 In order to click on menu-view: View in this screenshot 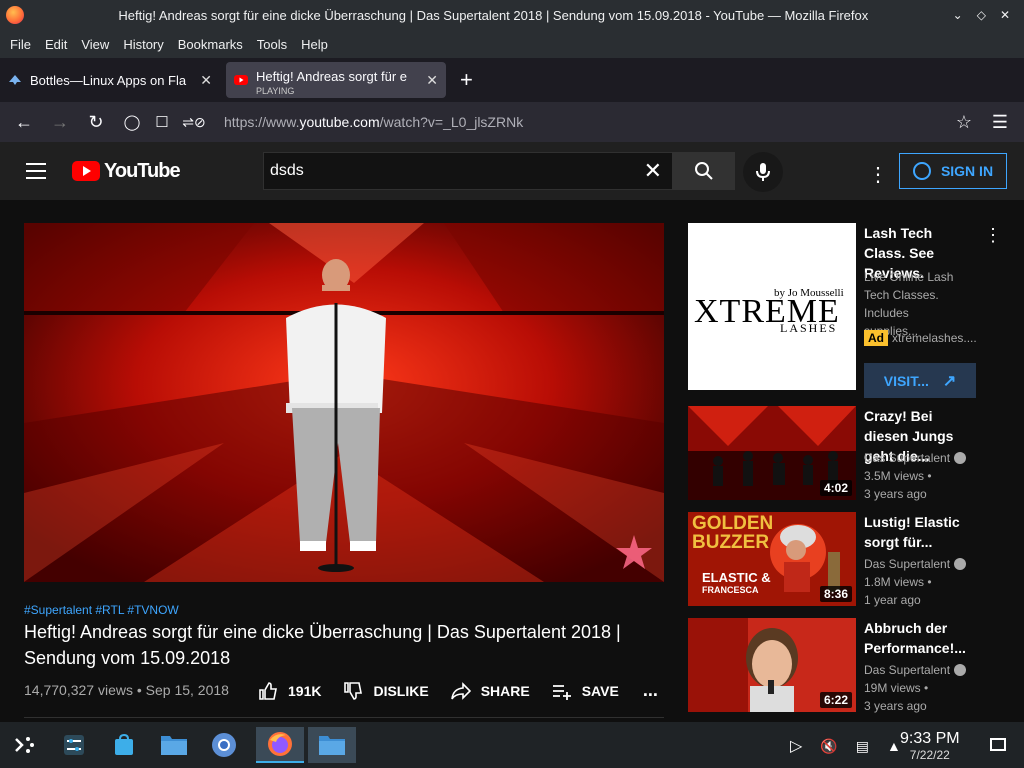, I will do `click(95, 44)`.